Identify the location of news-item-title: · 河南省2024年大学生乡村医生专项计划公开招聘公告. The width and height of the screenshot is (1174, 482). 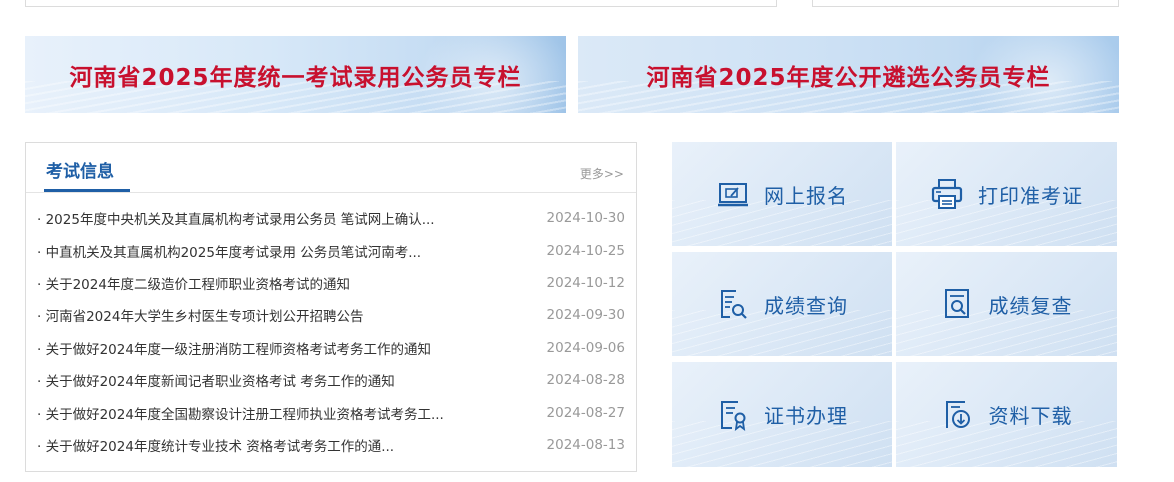
(200, 315).